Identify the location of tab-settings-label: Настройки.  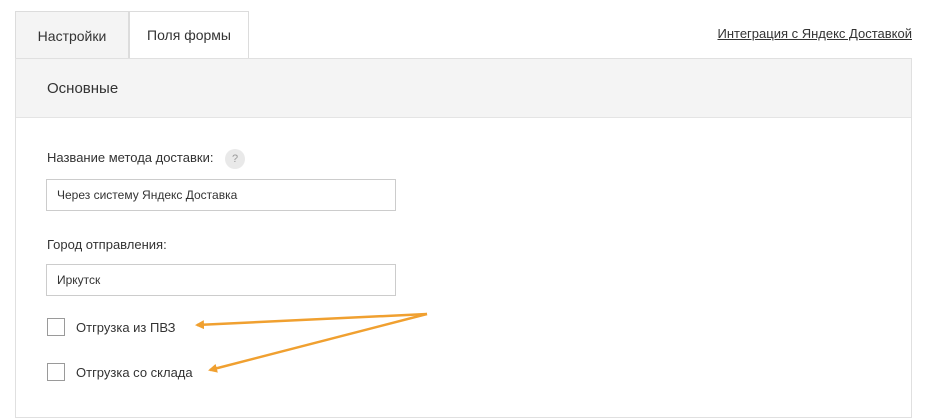
(72, 35).